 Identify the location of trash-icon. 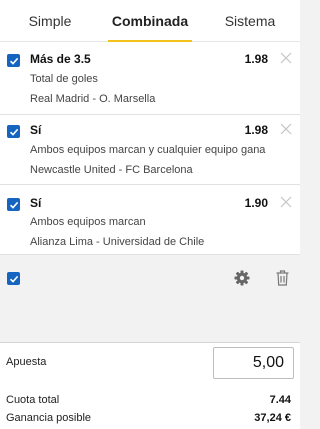
(282, 278).